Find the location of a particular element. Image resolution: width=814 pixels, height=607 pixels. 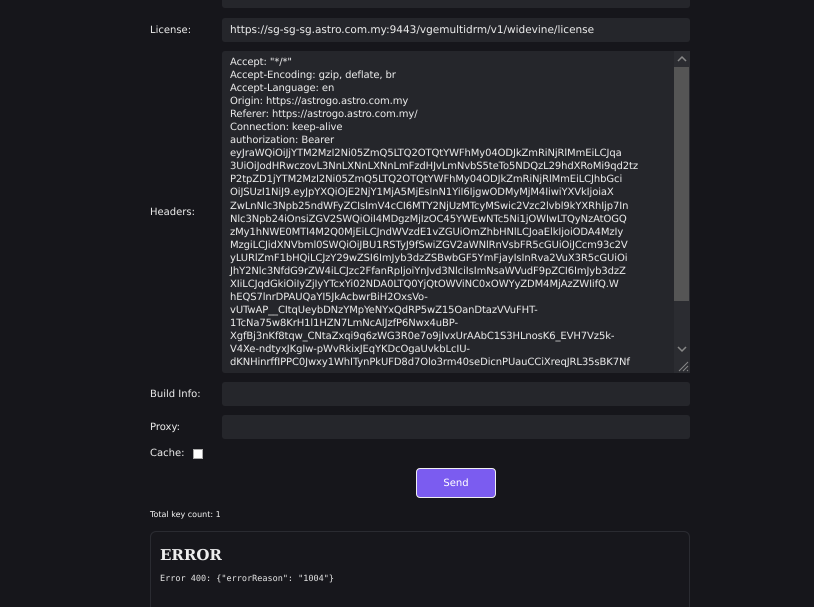

error-message: Error 400: {"errorReason": "1004"} is located at coordinates (247, 579).